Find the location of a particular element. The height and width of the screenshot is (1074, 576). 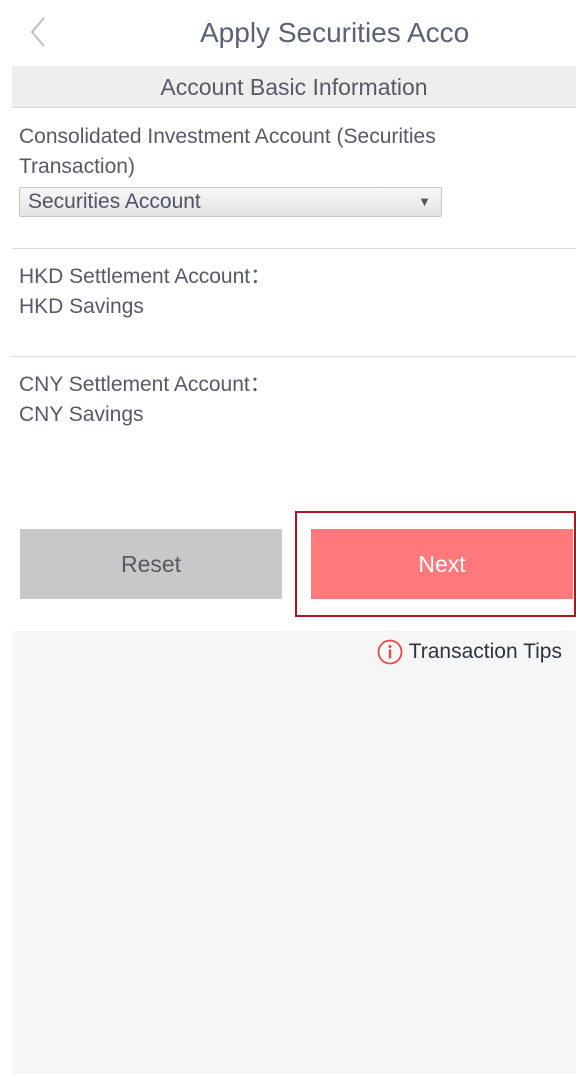

page-title: Apply Securities Acco is located at coordinates (335, 32).